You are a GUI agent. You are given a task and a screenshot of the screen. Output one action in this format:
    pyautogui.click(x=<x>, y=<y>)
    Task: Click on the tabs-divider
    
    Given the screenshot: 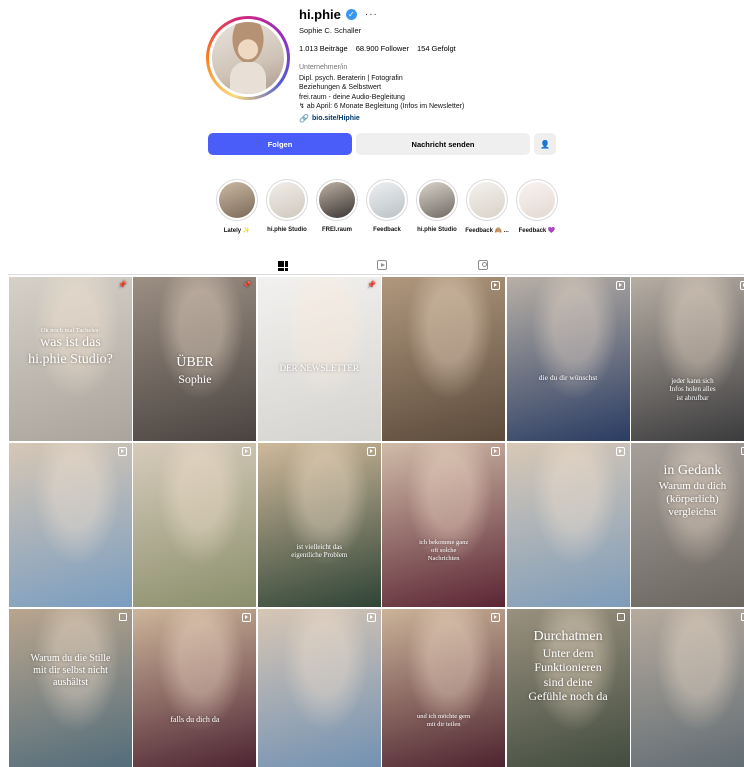 What is the action you would take?
    pyautogui.click(x=376, y=274)
    